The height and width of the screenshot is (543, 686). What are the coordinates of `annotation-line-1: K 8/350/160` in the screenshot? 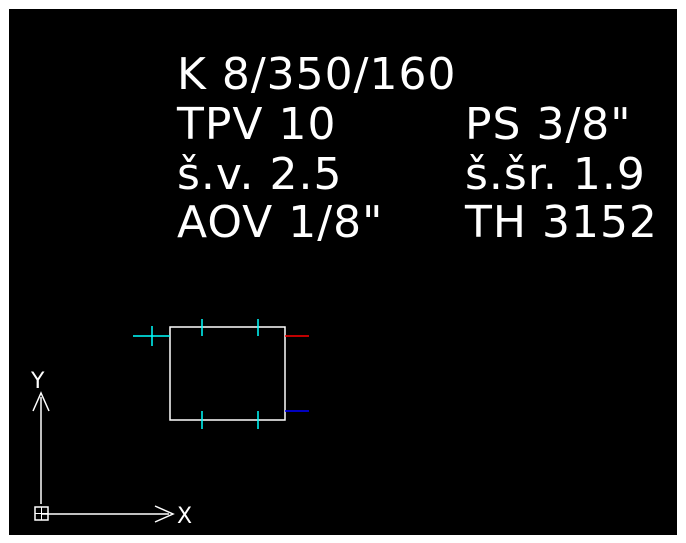 It's located at (316, 74).